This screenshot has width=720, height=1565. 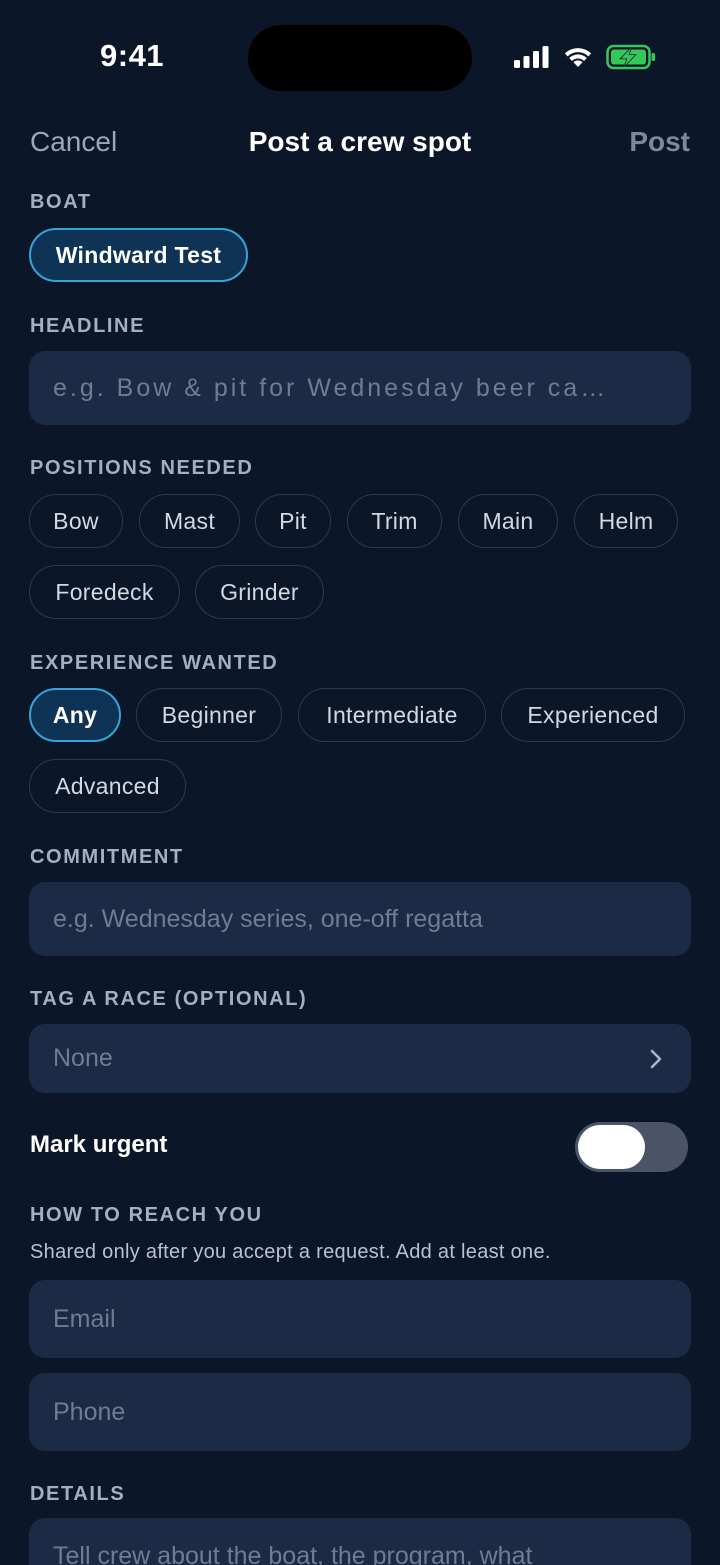 I want to click on urgent-toggle, so click(x=631, y=1147).